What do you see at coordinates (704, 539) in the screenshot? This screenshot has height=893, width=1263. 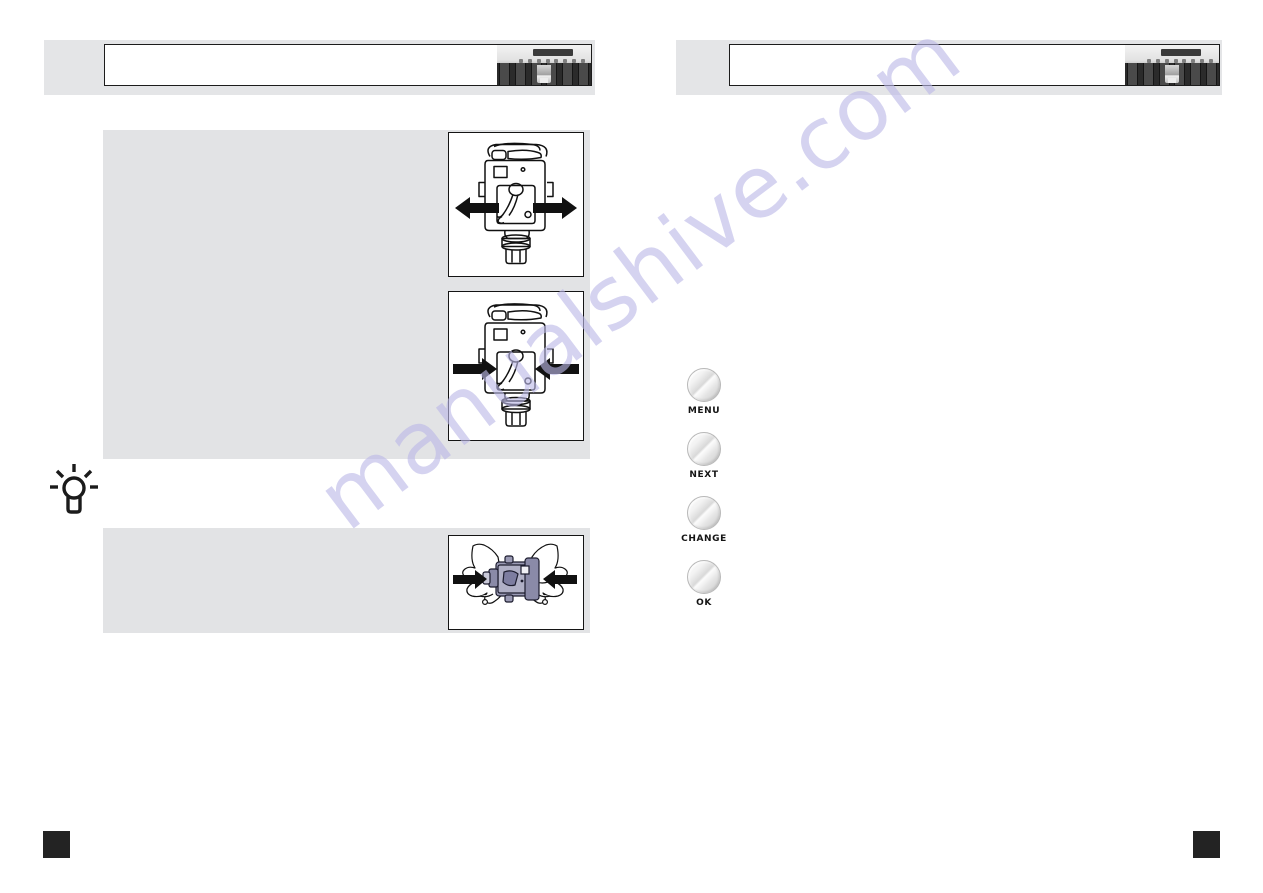 I see `change-button-label: CHANGE` at bounding box center [704, 539].